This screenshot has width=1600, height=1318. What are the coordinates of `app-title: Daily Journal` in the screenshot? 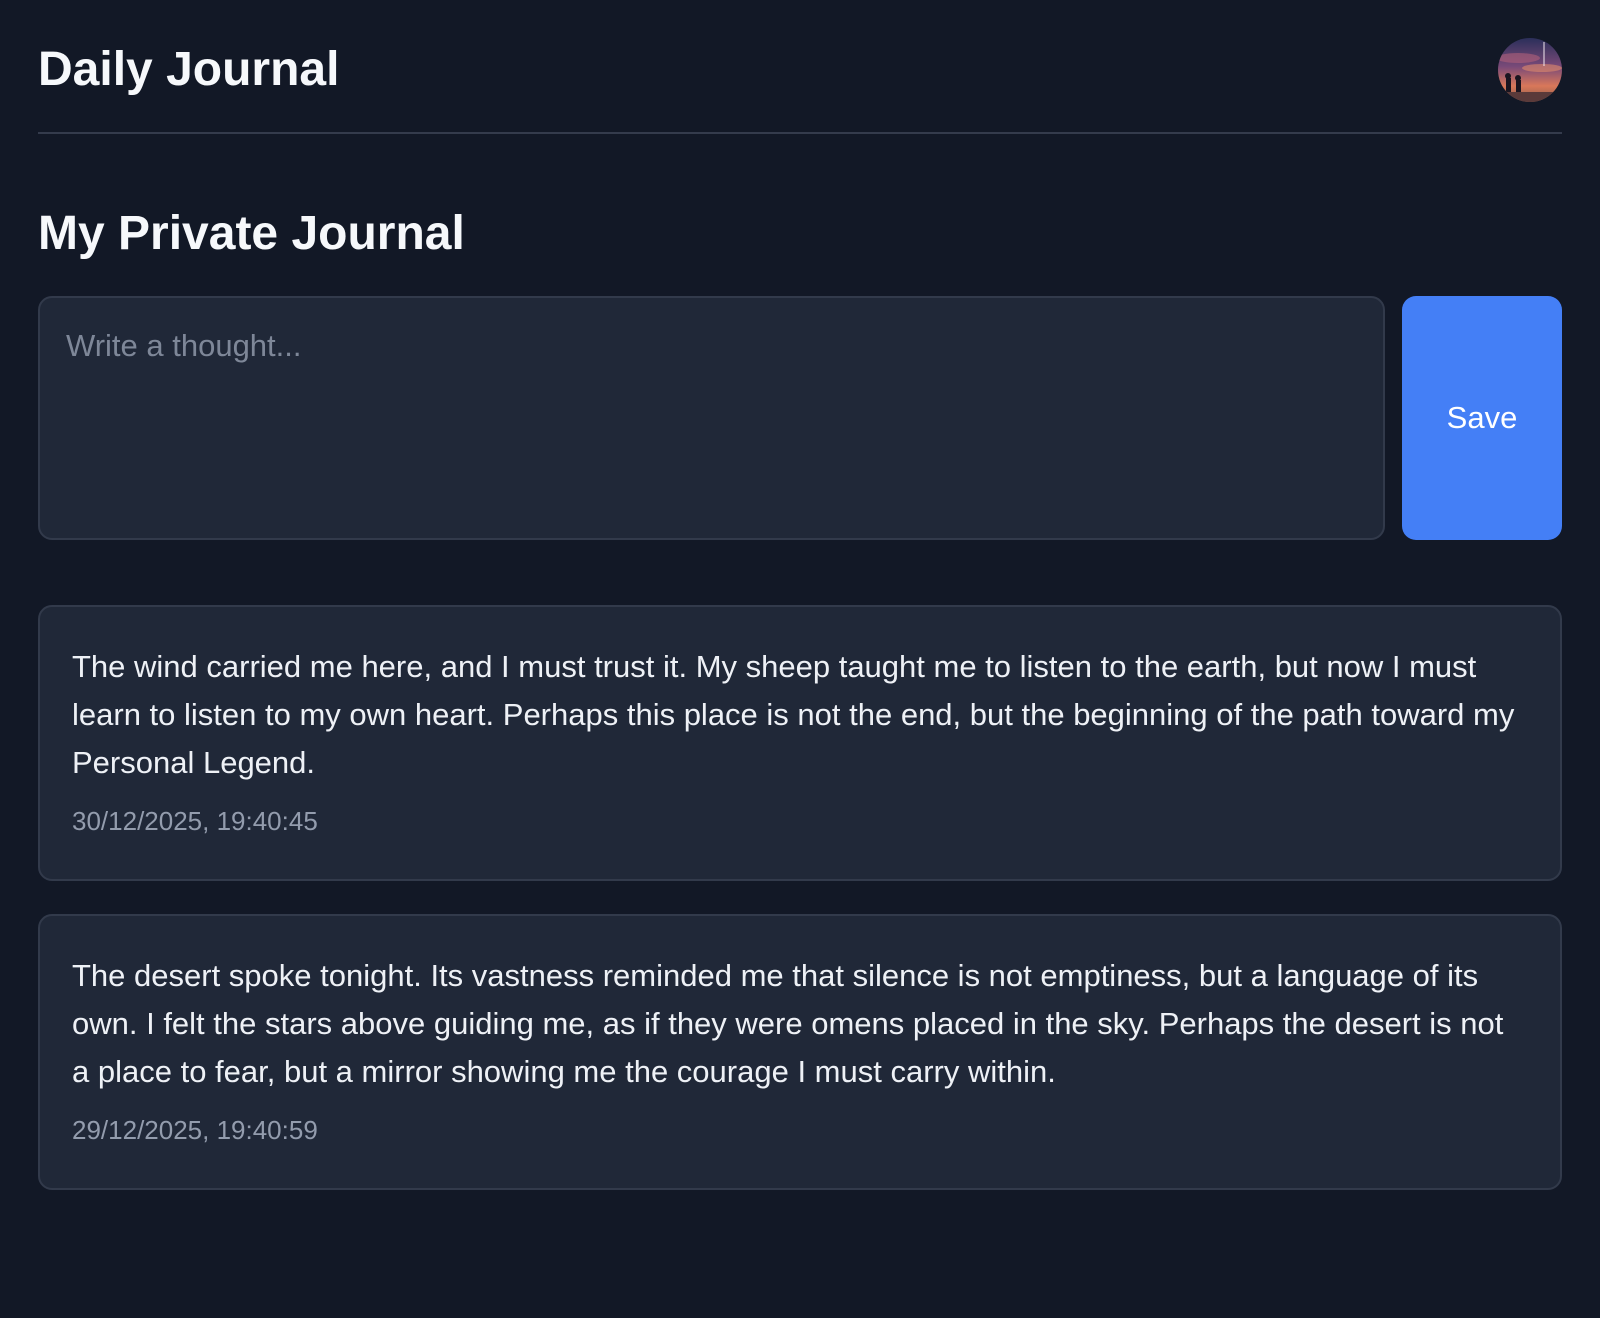 It's located at (189, 69).